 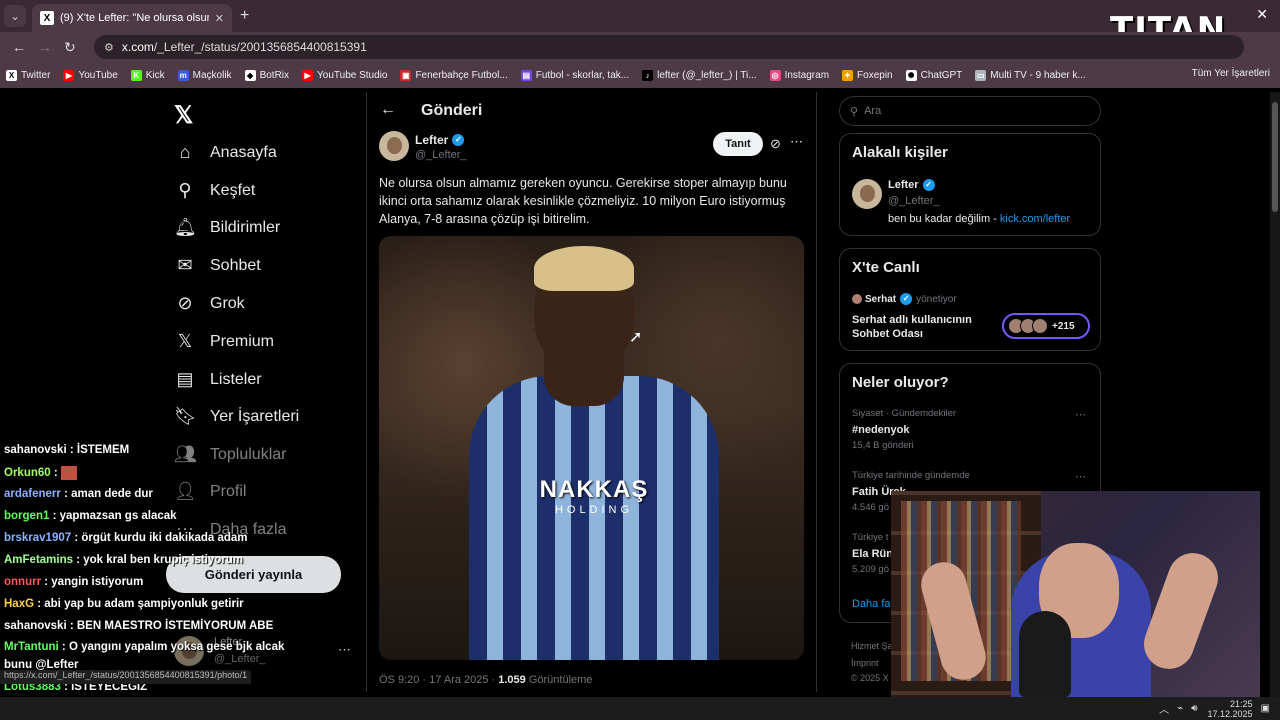 I want to click on chat-username: MrTantuni, so click(x=31, y=647).